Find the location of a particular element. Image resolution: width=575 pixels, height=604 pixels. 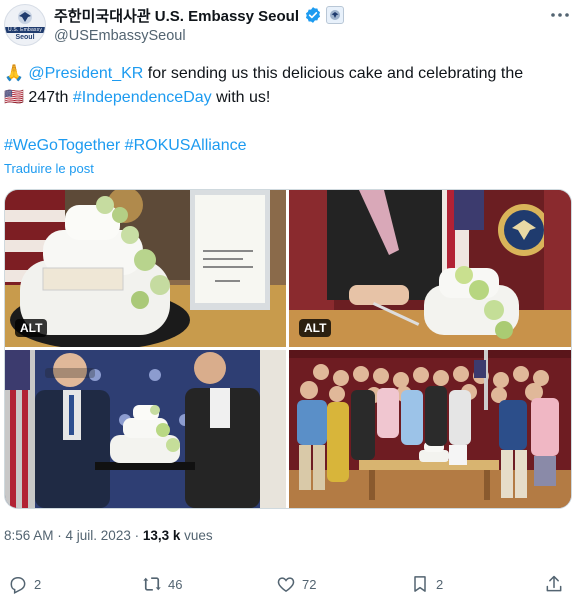

cake-and-letter-image is located at coordinates (145, 268).